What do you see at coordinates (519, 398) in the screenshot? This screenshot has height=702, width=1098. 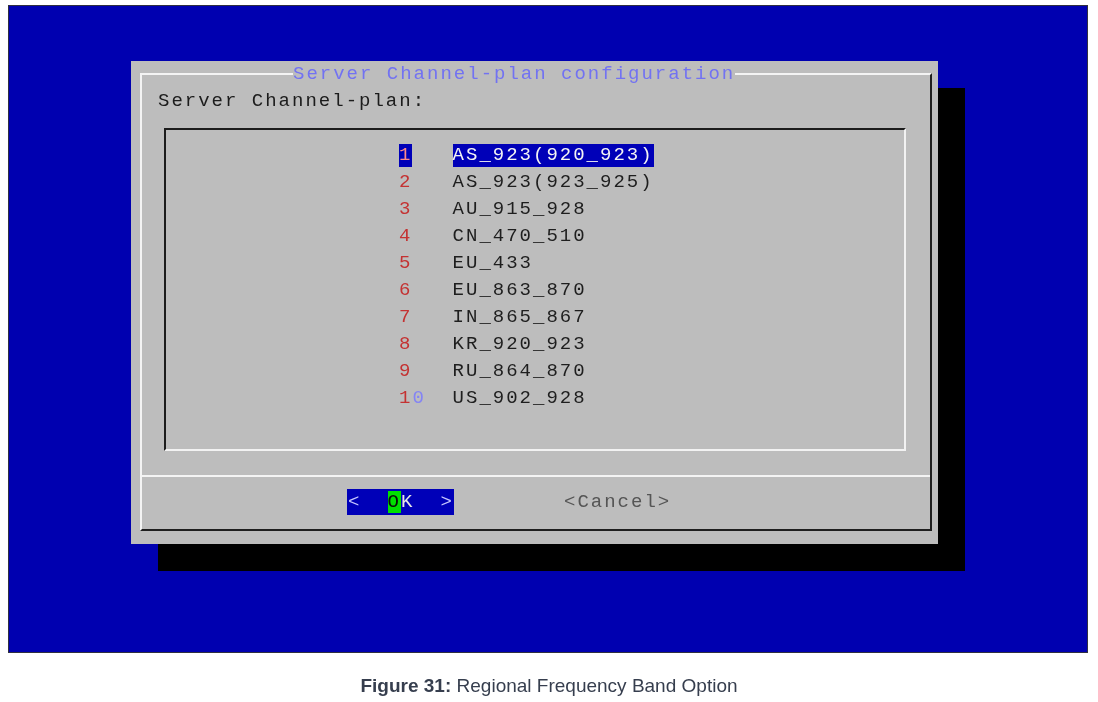 I see `menu-item: US_902_928` at bounding box center [519, 398].